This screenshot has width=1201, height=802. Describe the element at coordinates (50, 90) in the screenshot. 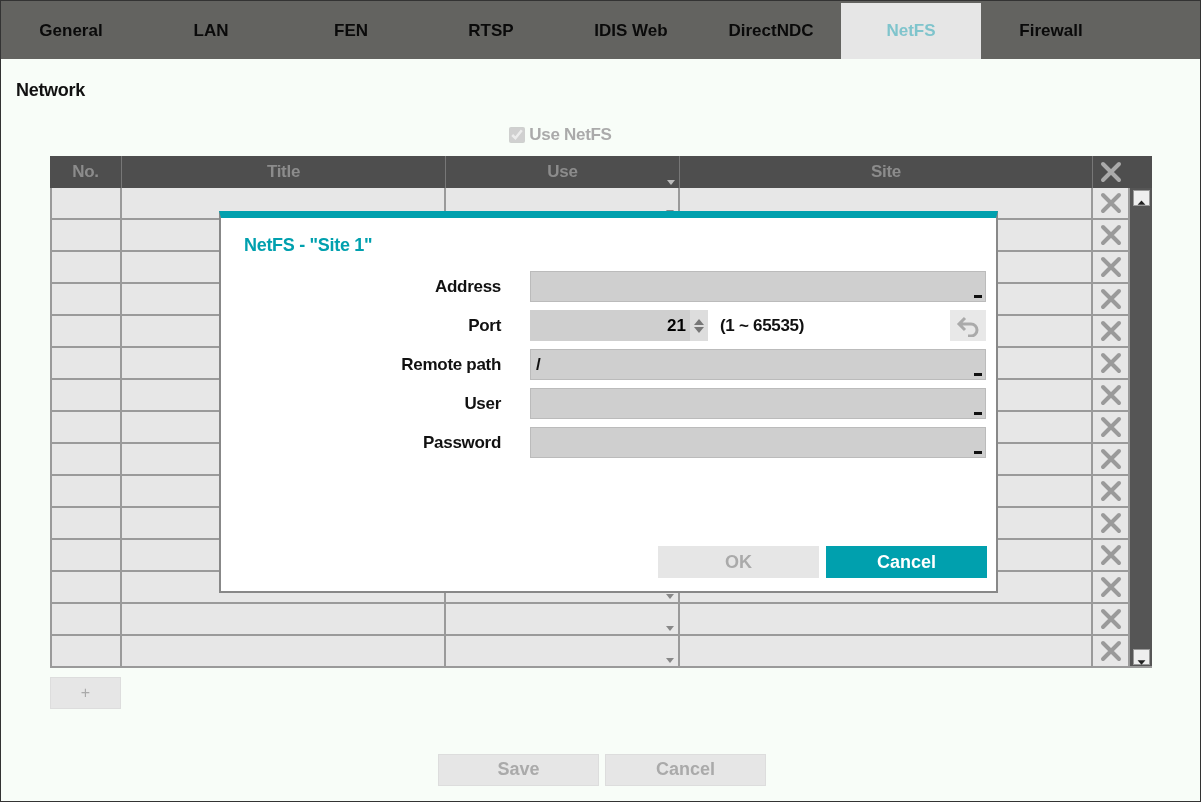

I see `section-title: Network` at that location.